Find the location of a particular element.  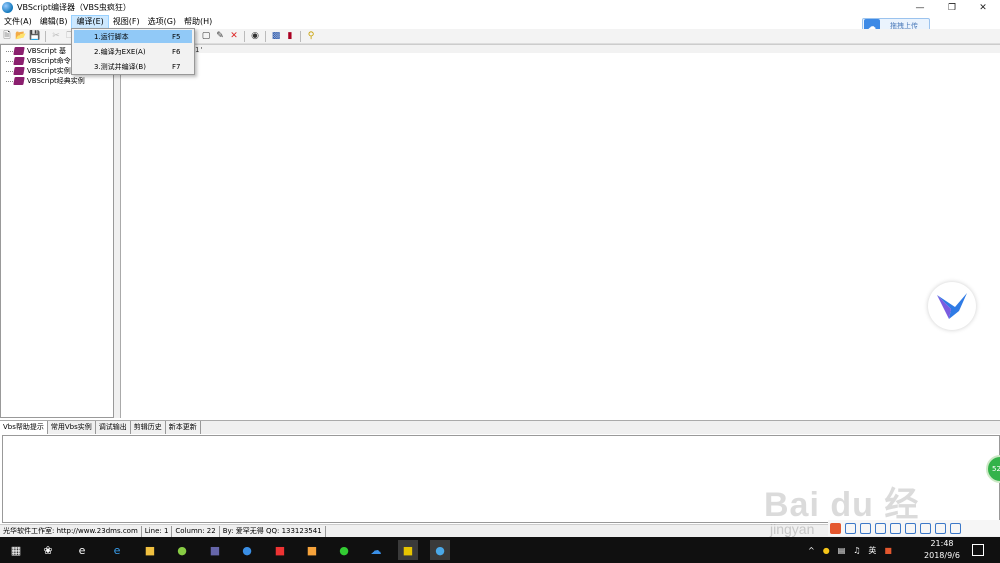

volume-icon: ♫ is located at coordinates (856, 550).